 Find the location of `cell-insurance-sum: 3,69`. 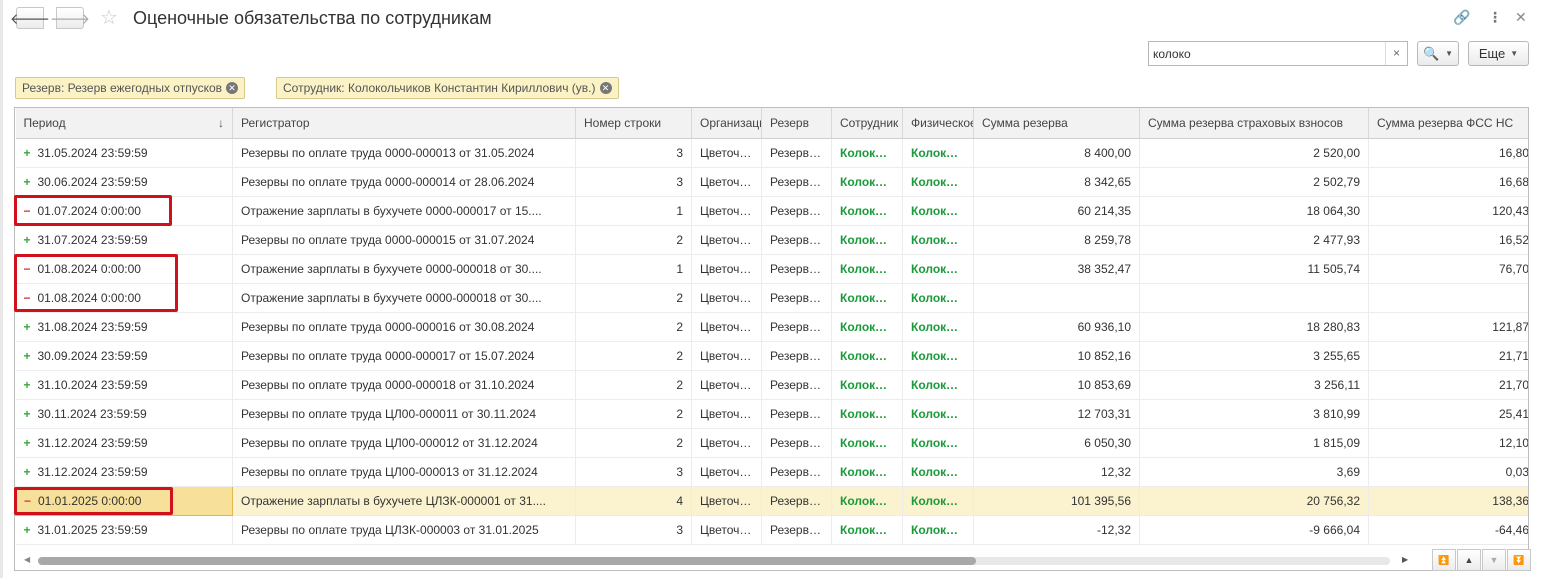

cell-insurance-sum: 3,69 is located at coordinates (1254, 472).